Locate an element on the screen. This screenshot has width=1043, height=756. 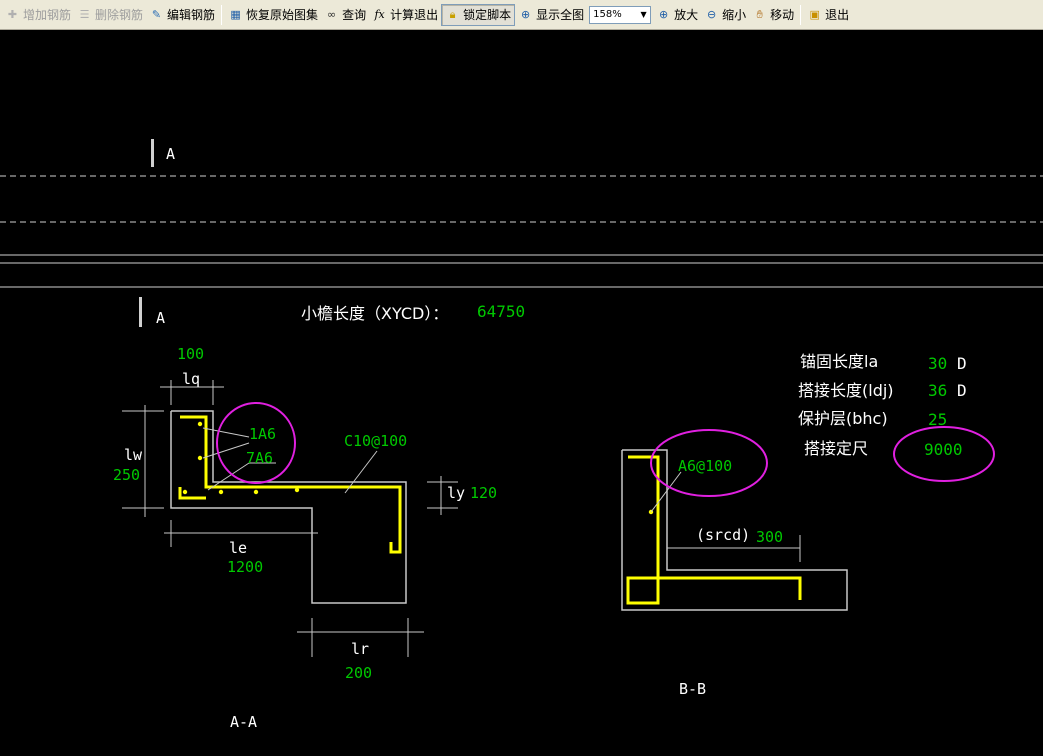
delete-rebar-label: 删除钢筋 is located at coordinates (119, 15).